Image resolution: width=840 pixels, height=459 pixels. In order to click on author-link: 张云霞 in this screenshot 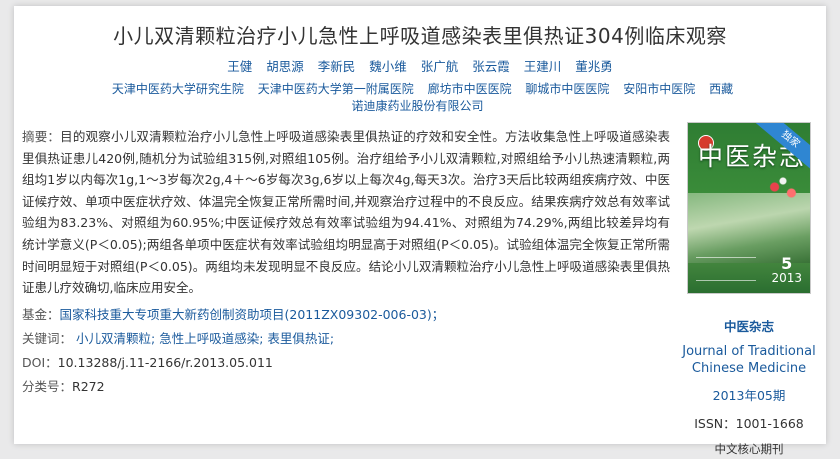, I will do `click(491, 66)`.